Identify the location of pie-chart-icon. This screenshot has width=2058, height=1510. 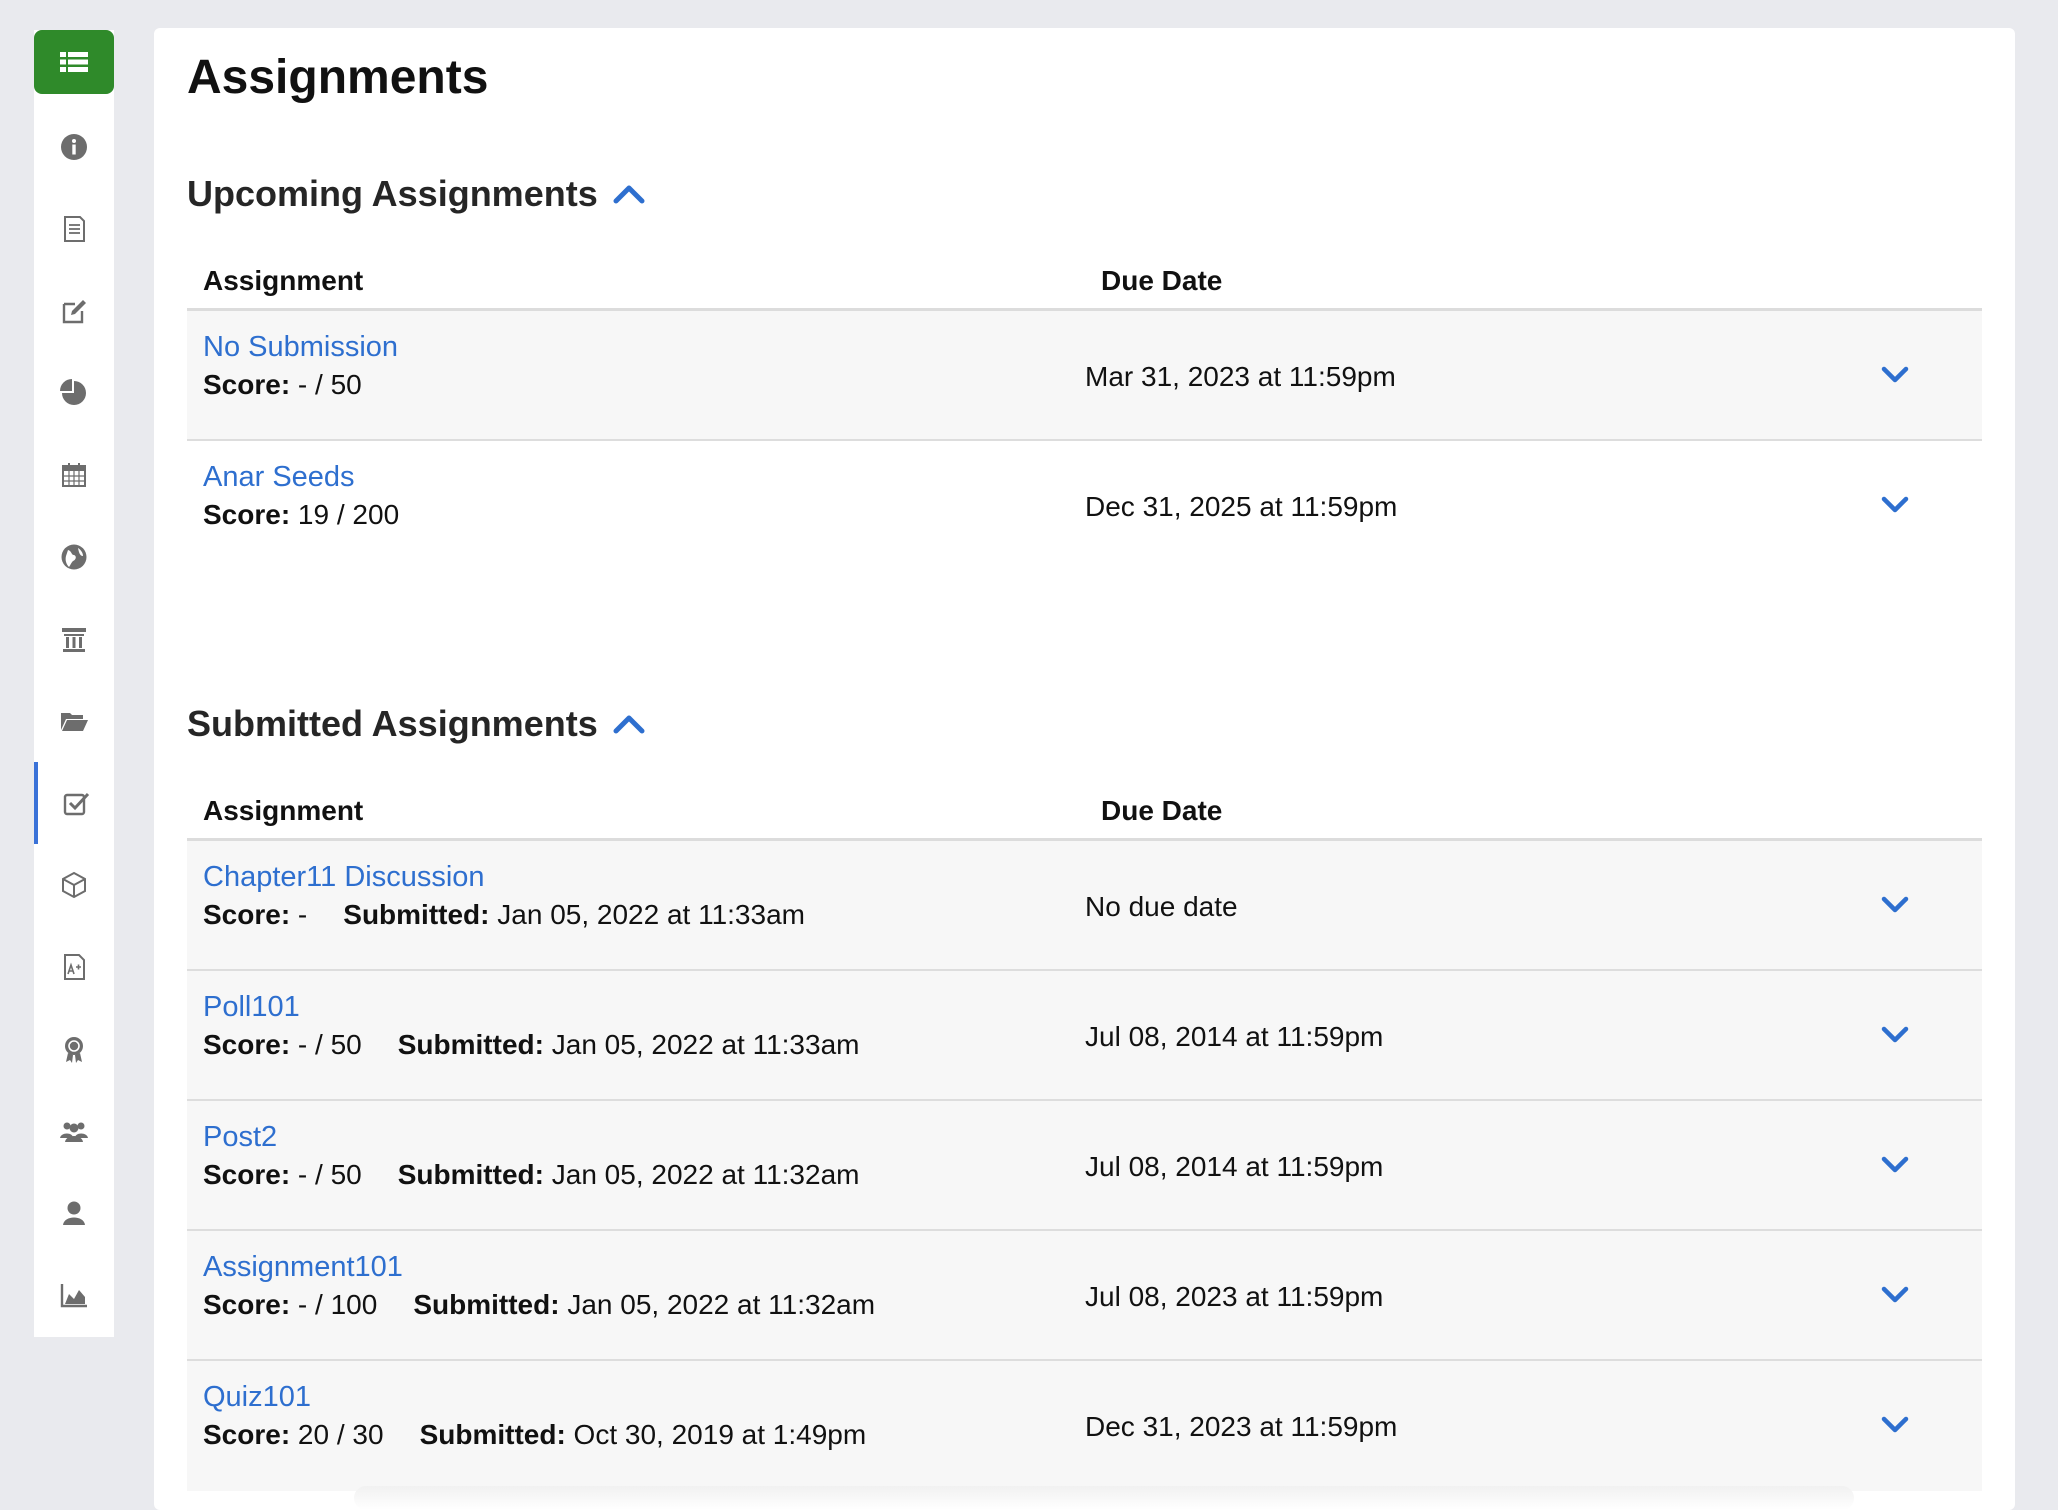
(73, 392).